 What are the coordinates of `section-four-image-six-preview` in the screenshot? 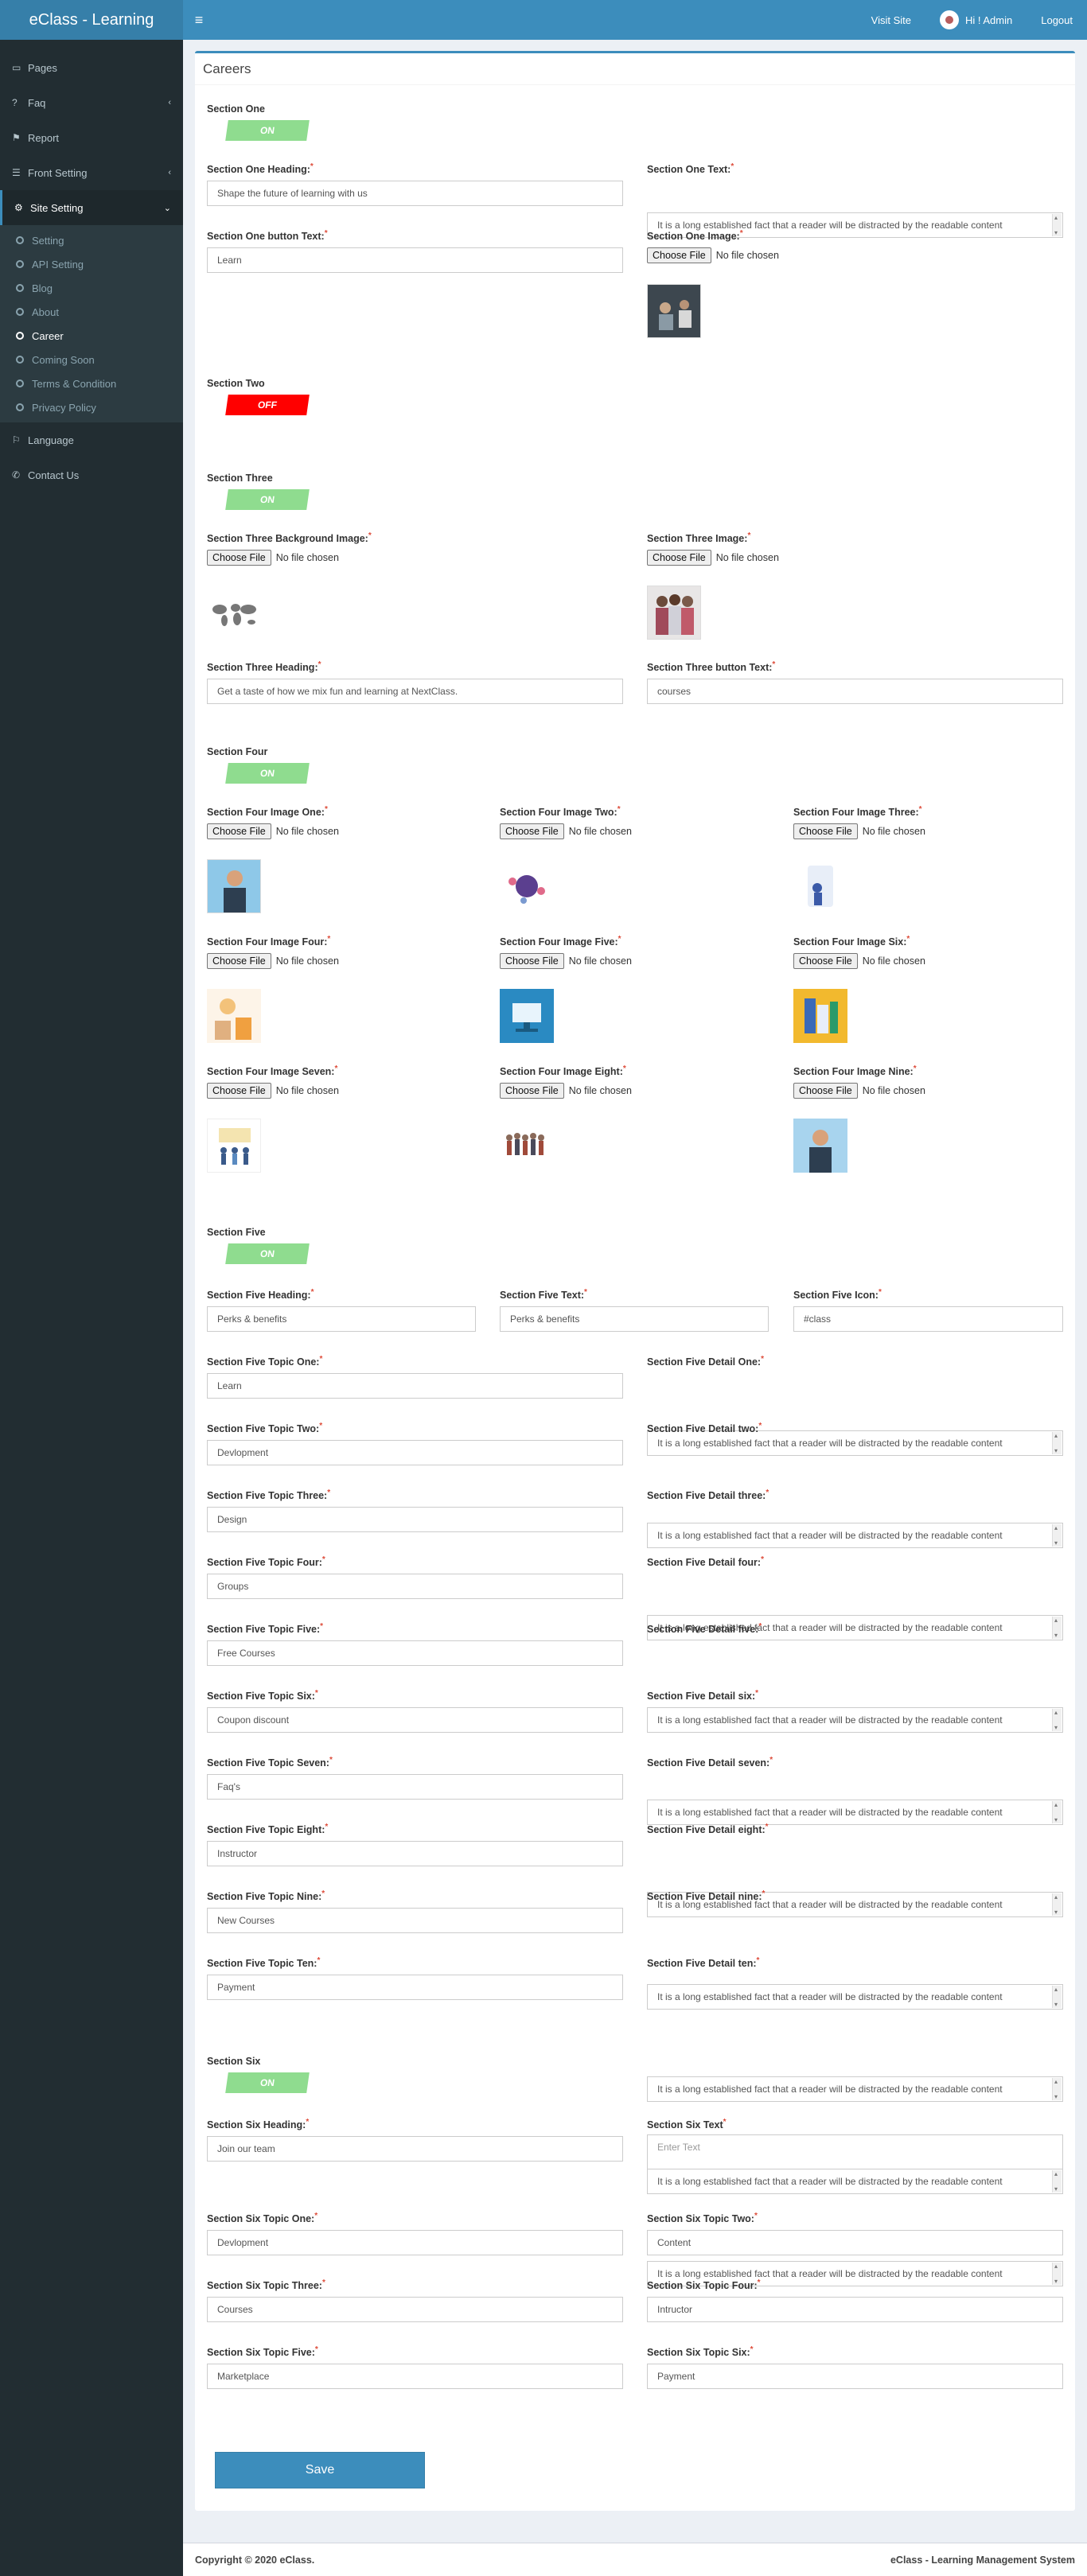 It's located at (820, 1016).